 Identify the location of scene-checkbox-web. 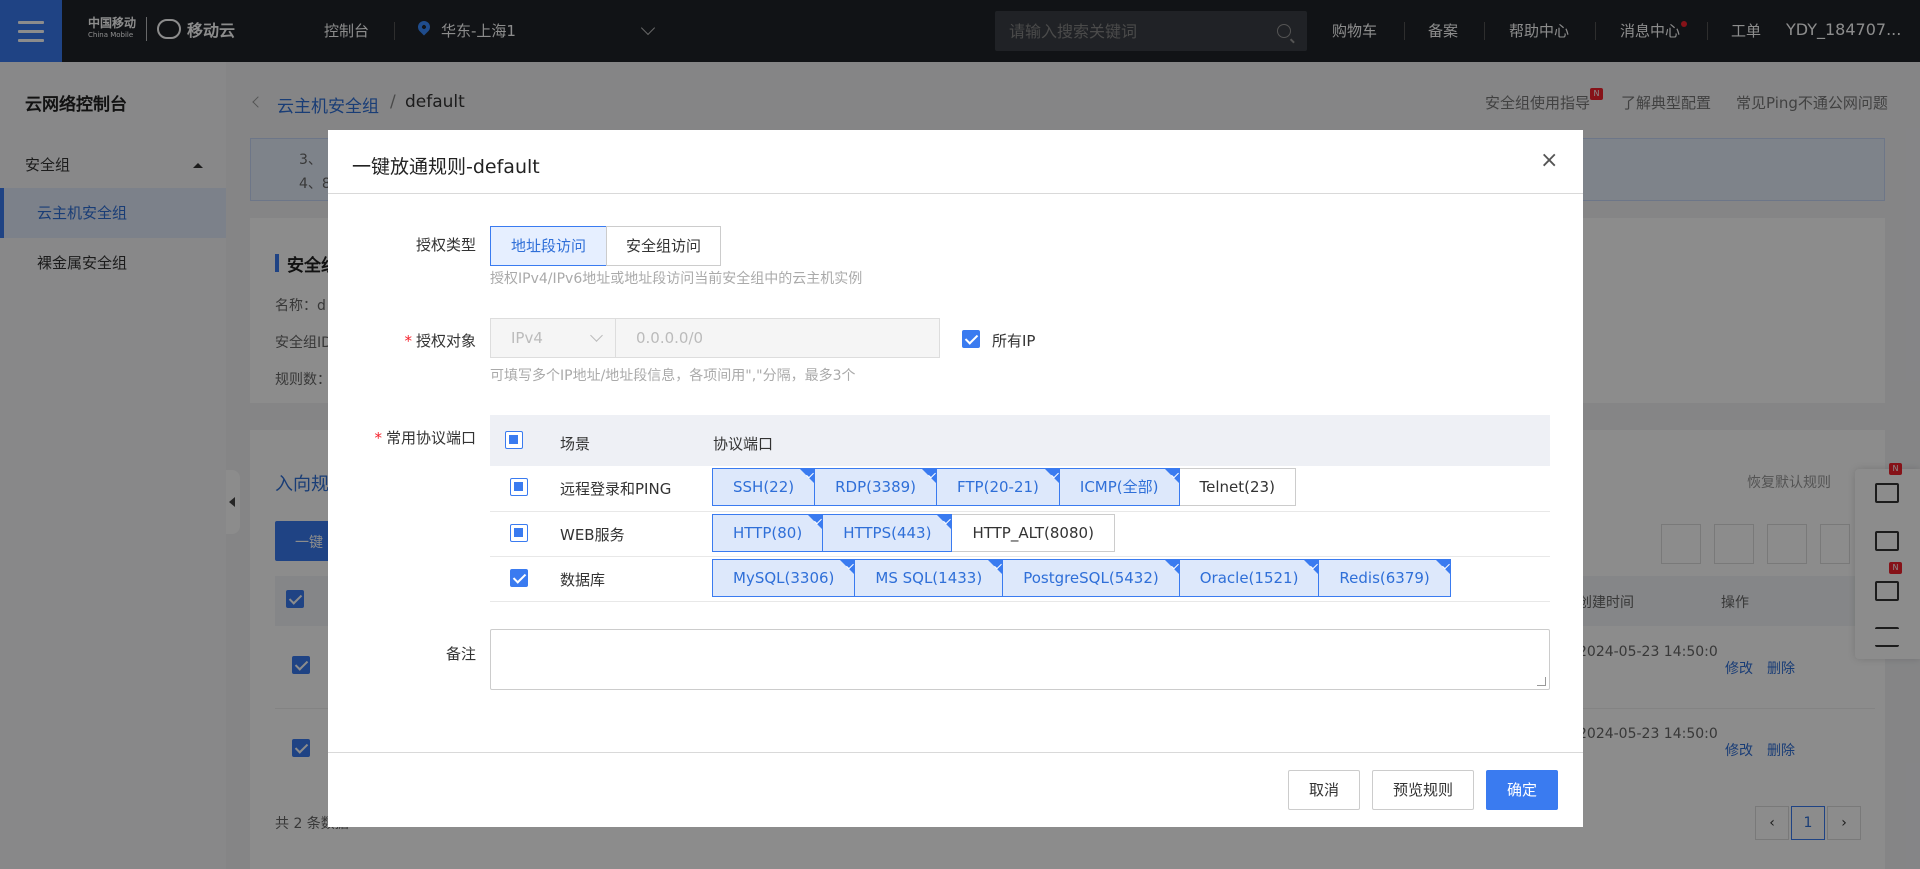
(519, 533).